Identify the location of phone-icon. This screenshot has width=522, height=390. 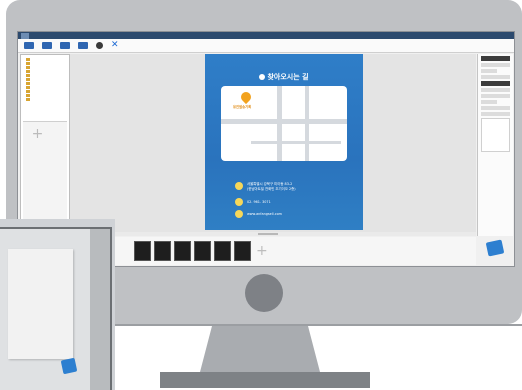
(239, 202).